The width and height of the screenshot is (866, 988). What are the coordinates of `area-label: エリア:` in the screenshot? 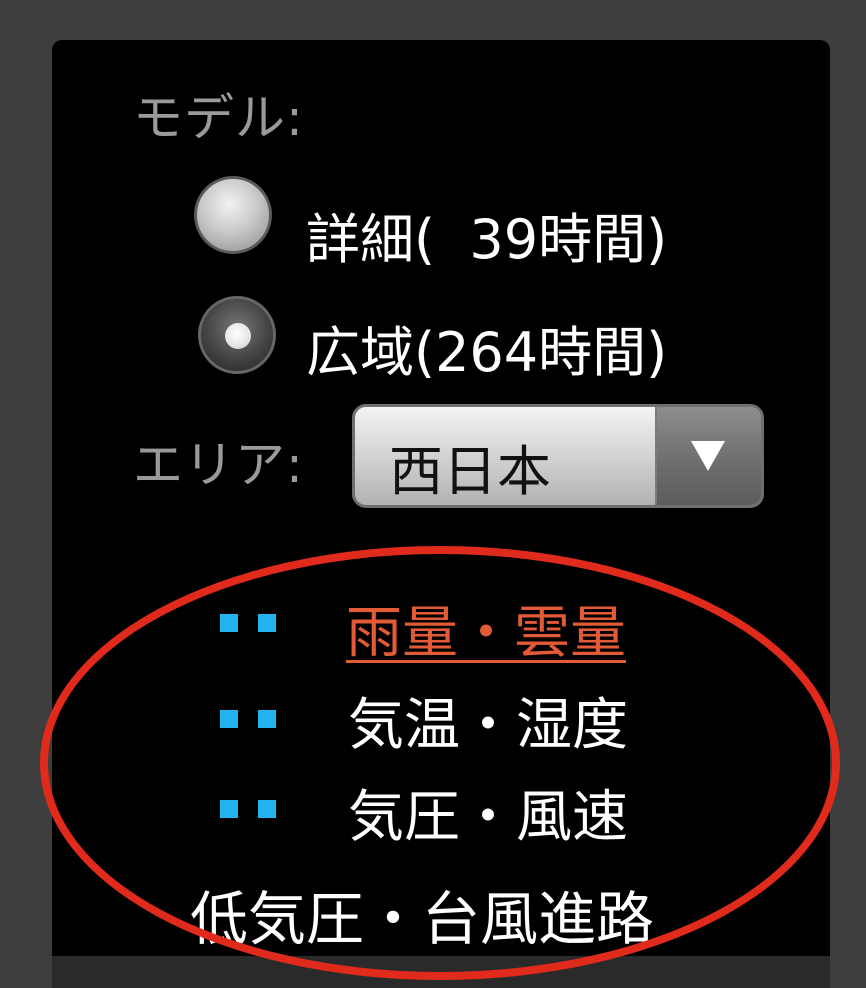 It's located at (218, 465).